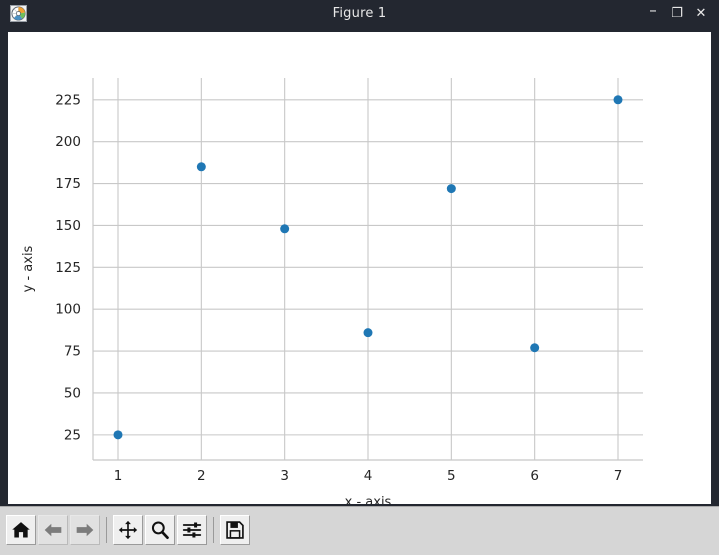 Image resolution: width=719 pixels, height=555 pixels. I want to click on configure-subplots-button, so click(192, 530).